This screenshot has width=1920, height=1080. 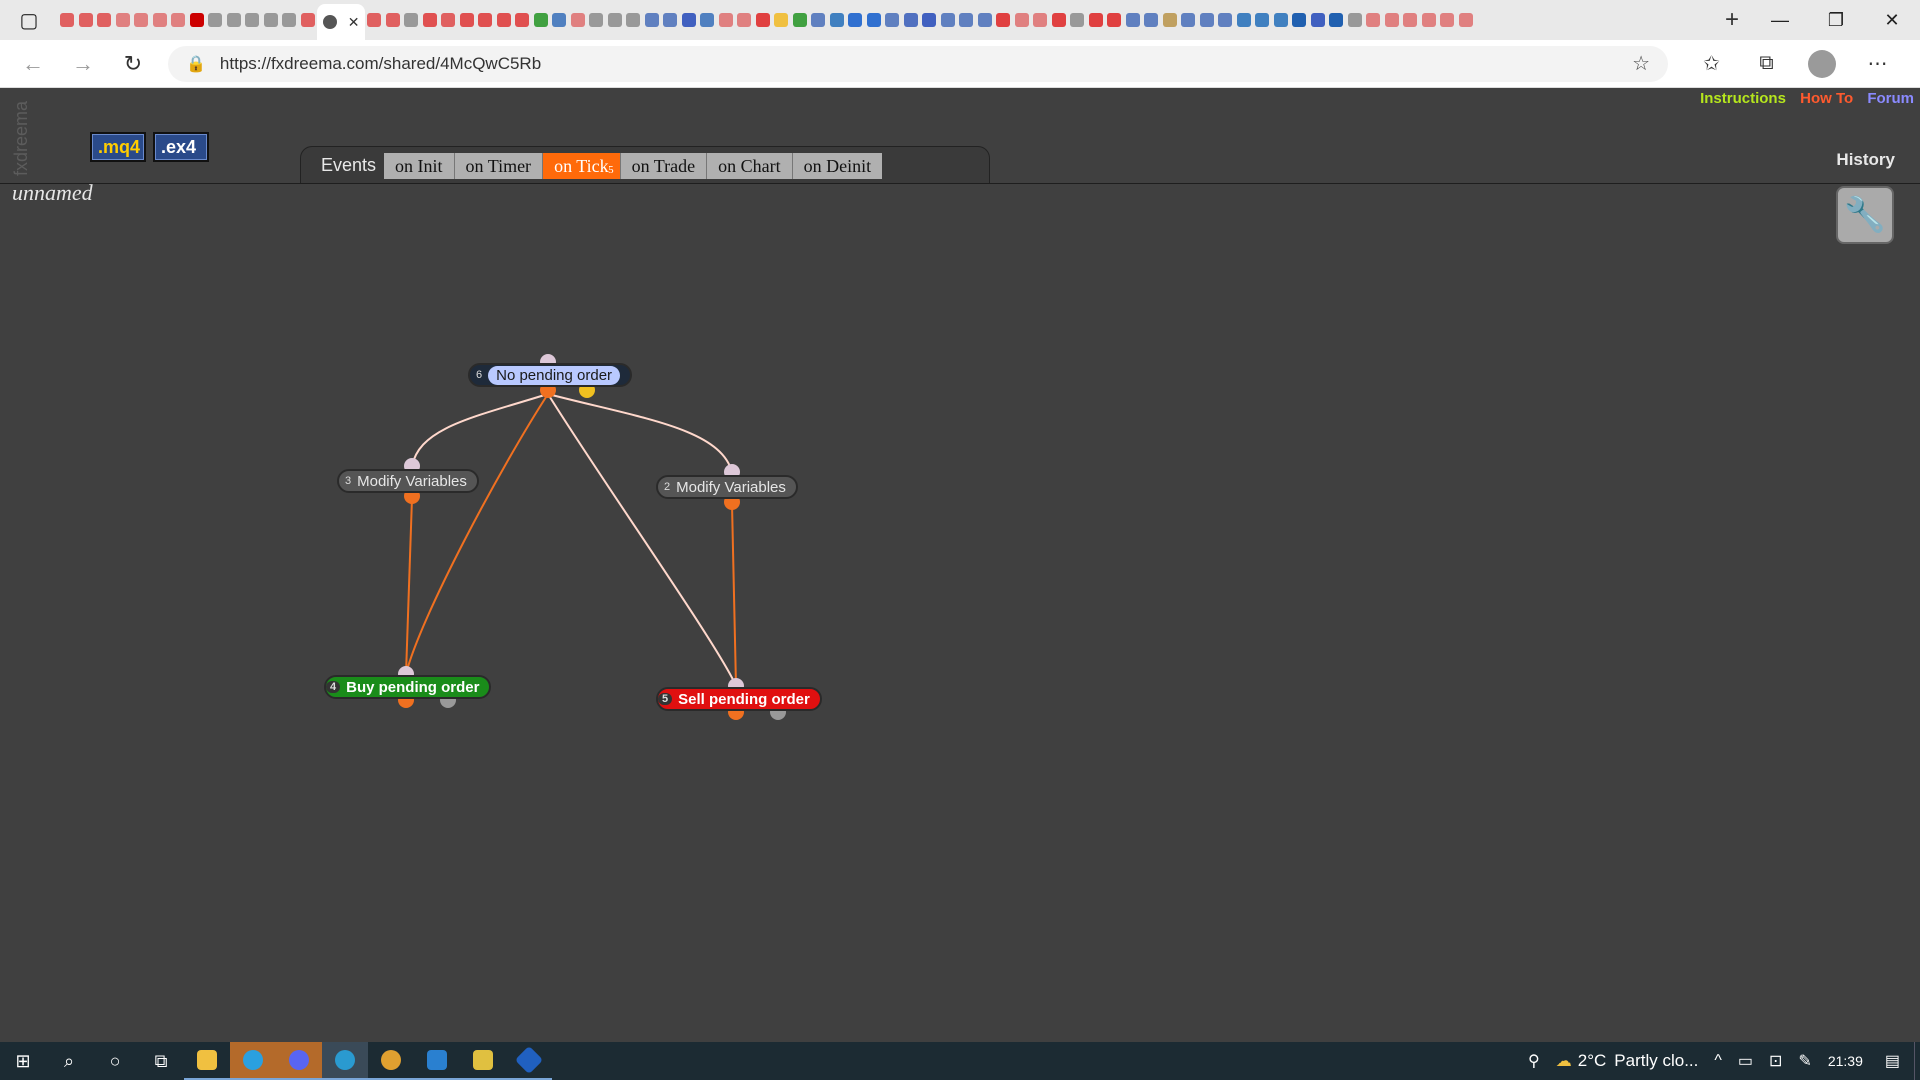 What do you see at coordinates (727, 487) in the screenshot?
I see `block-modify-variables-2: 2 Modify Variables` at bounding box center [727, 487].